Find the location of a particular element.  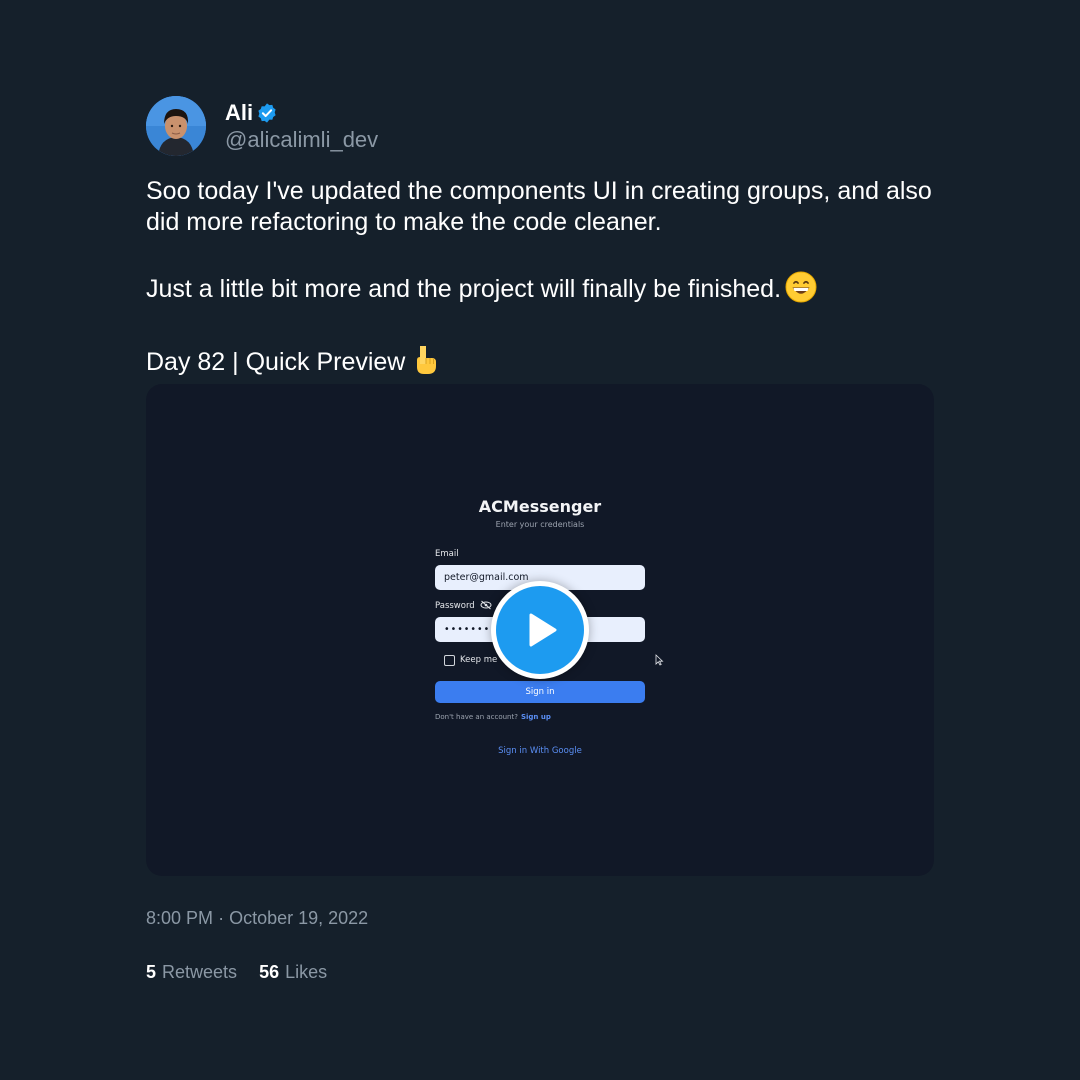

no-account-text: Don't have an account? Sign up is located at coordinates (493, 717).